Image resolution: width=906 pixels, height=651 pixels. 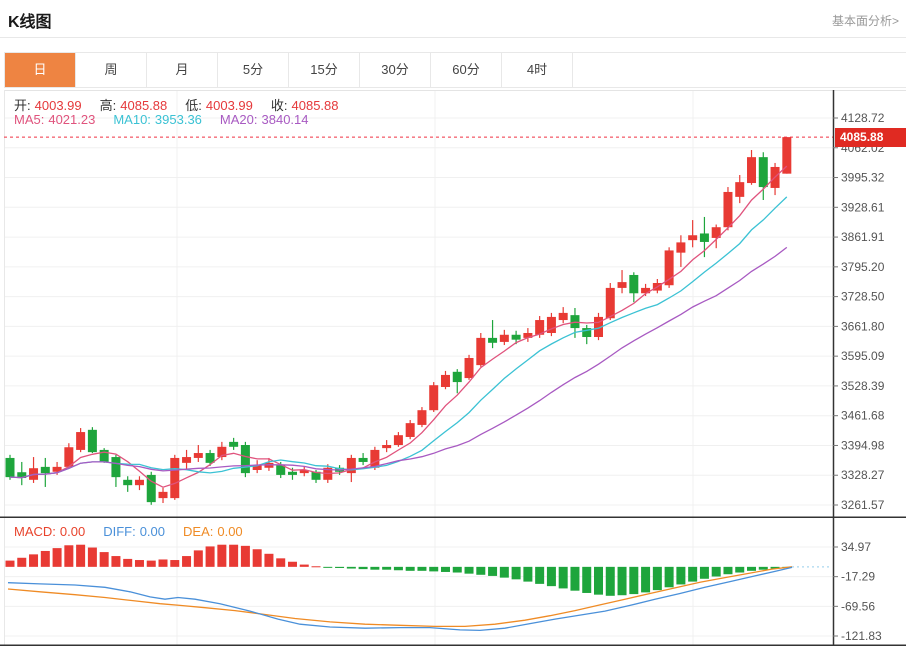 What do you see at coordinates (40, 70) in the screenshot?
I see `tab-day: 日` at bounding box center [40, 70].